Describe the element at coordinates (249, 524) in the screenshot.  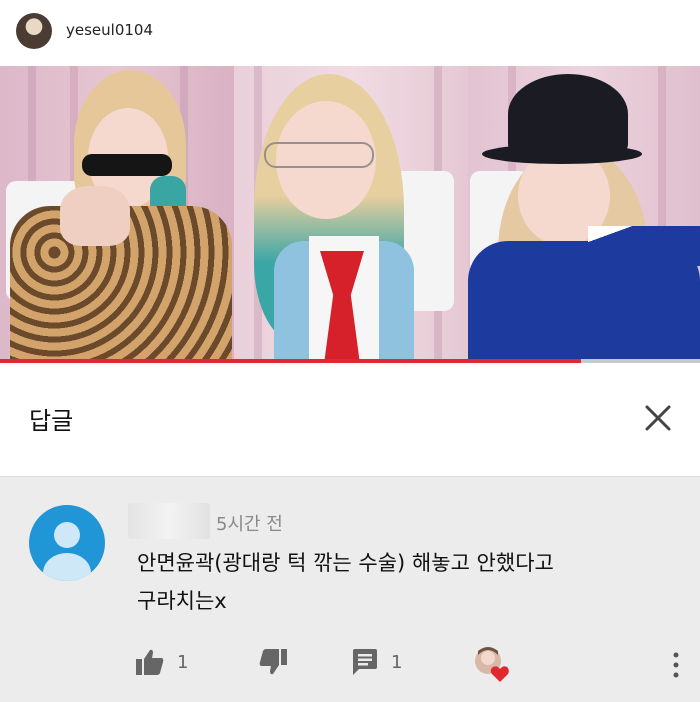
I see `comment-timestamp: 5시간 전` at that location.